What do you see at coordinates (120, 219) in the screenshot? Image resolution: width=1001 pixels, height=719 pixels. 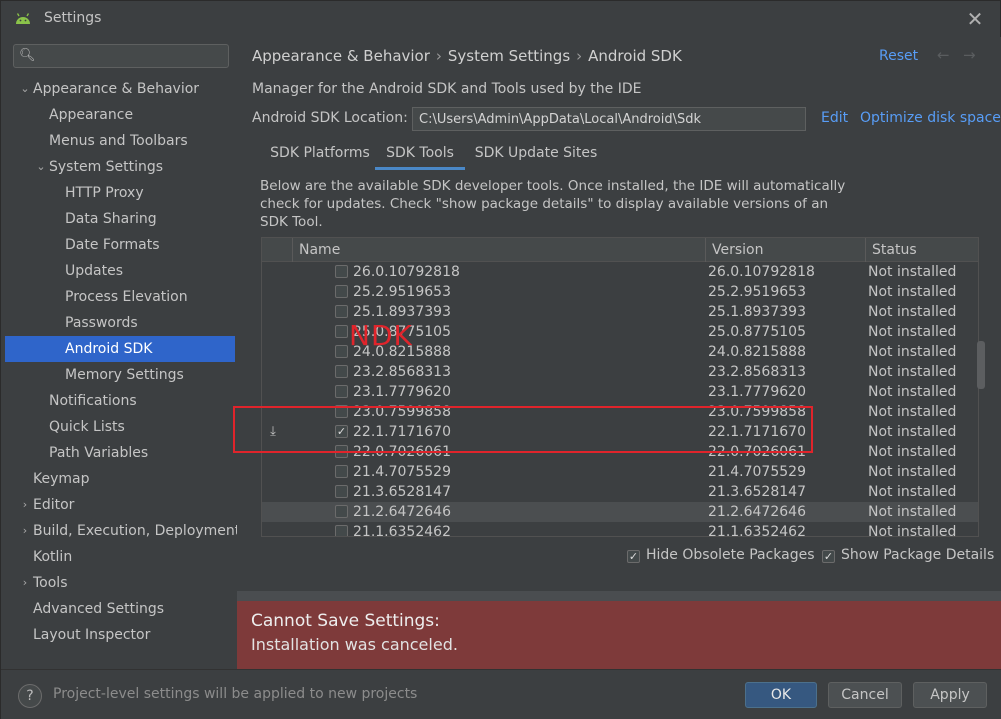 I see `sidebar-item: Data Sharing` at bounding box center [120, 219].